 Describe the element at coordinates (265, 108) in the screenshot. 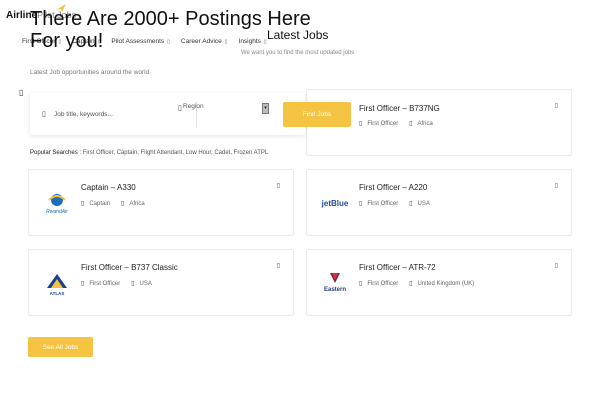

I see `dropdown-arrow-icon: ▾` at that location.